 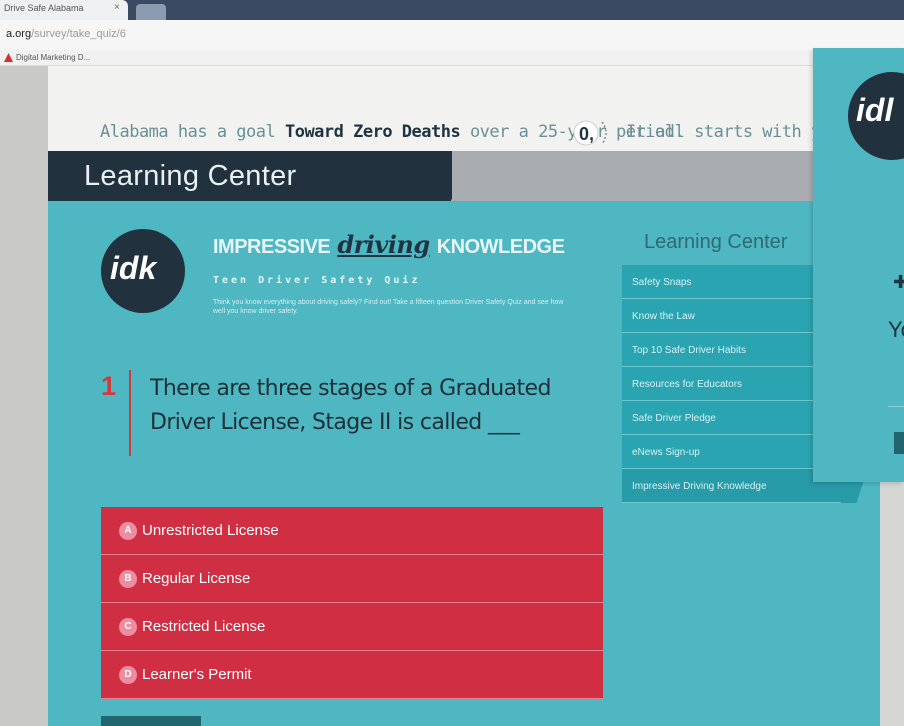 I want to click on tab-title: Drive Safe Alabama, so click(x=44, y=8).